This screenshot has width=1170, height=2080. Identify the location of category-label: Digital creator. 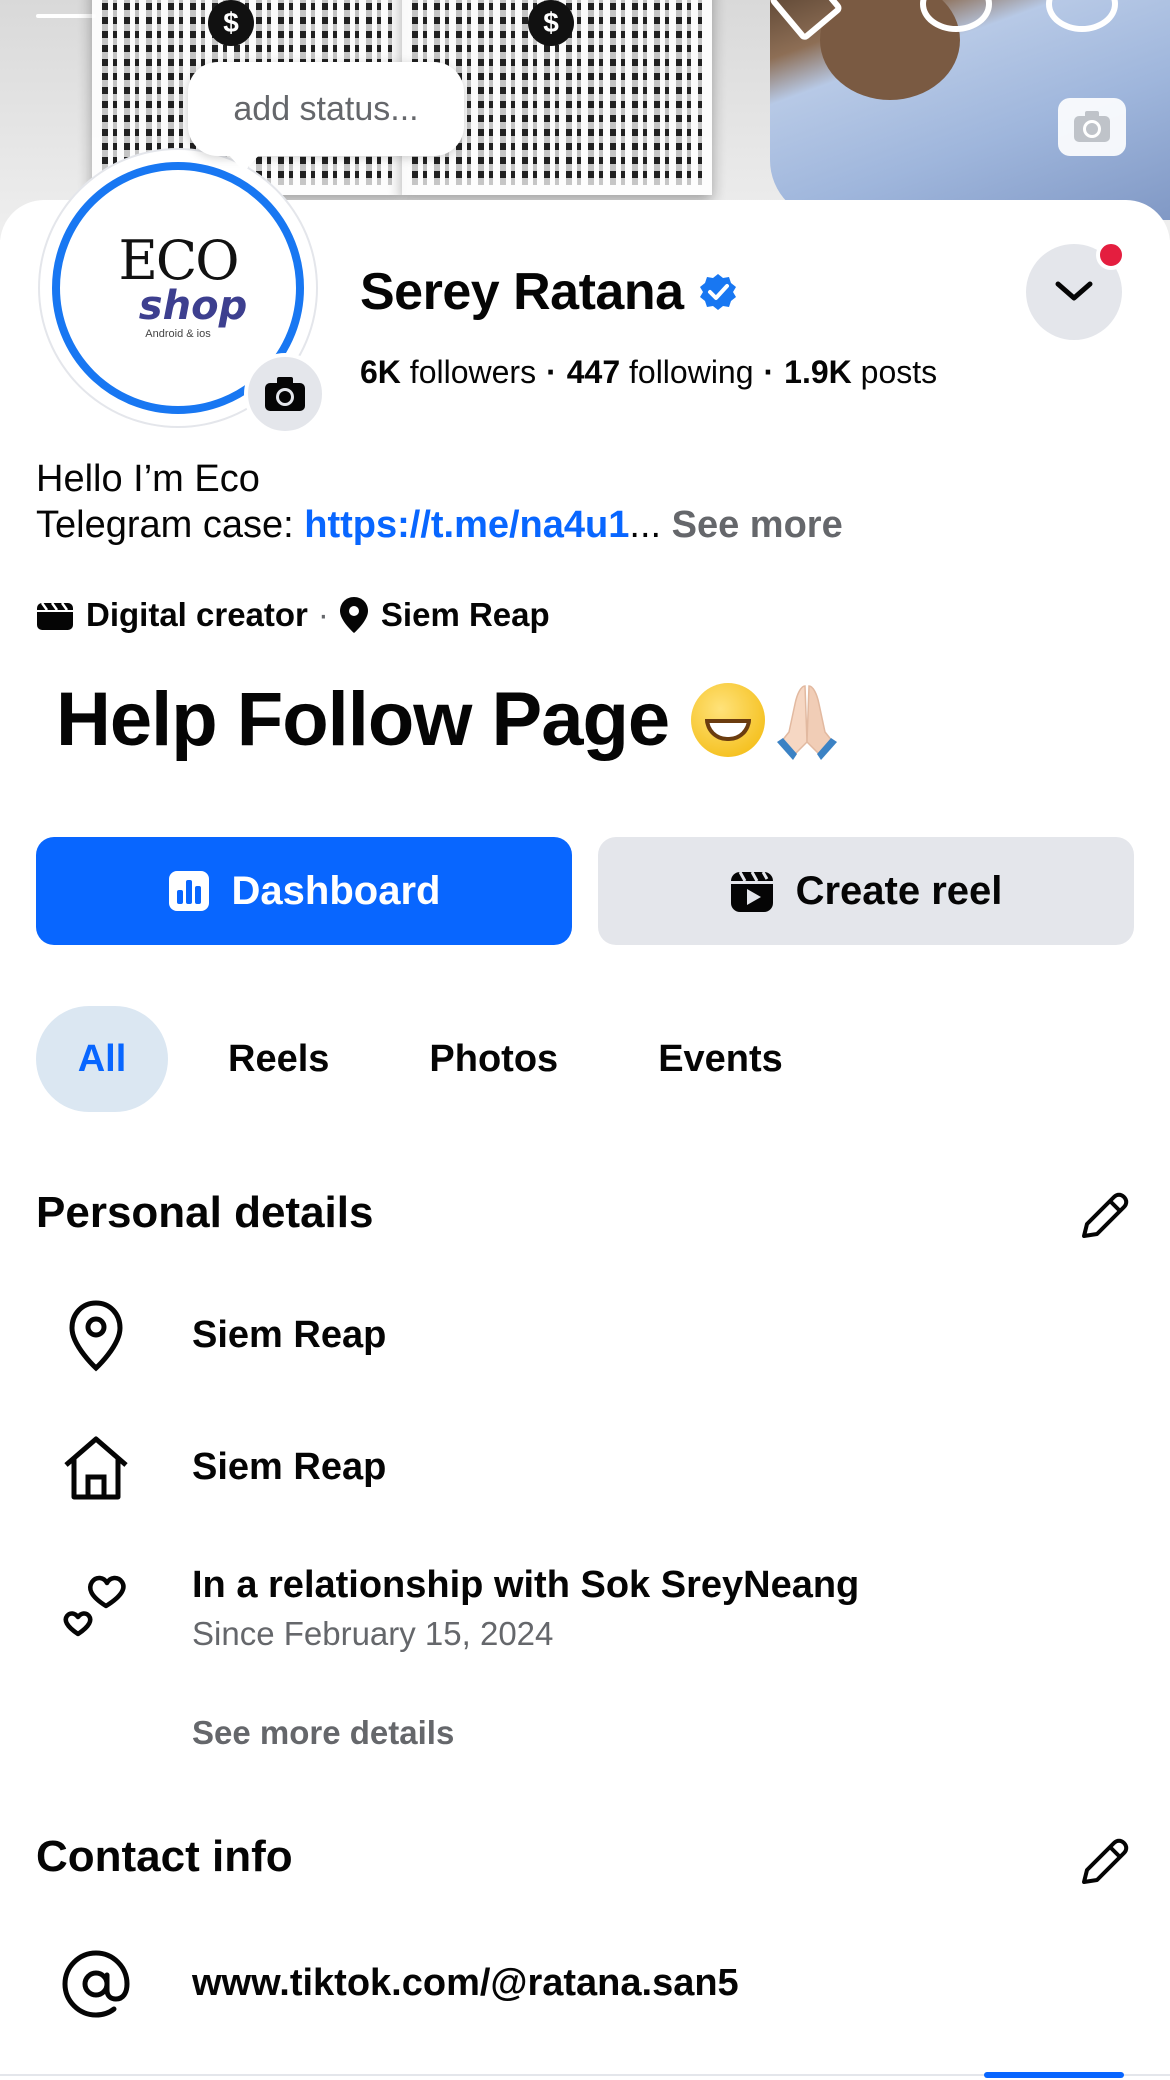
(197, 614).